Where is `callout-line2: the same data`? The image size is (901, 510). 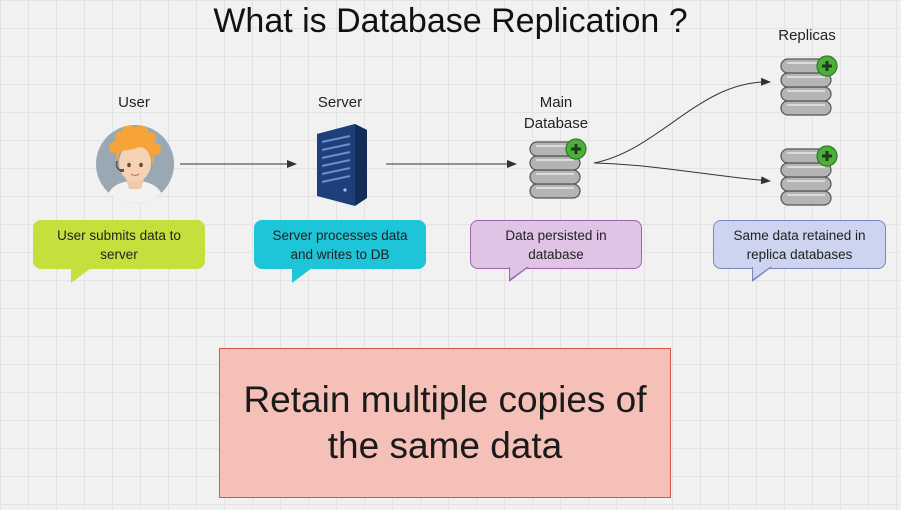 callout-line2: the same data is located at coordinates (445, 445).